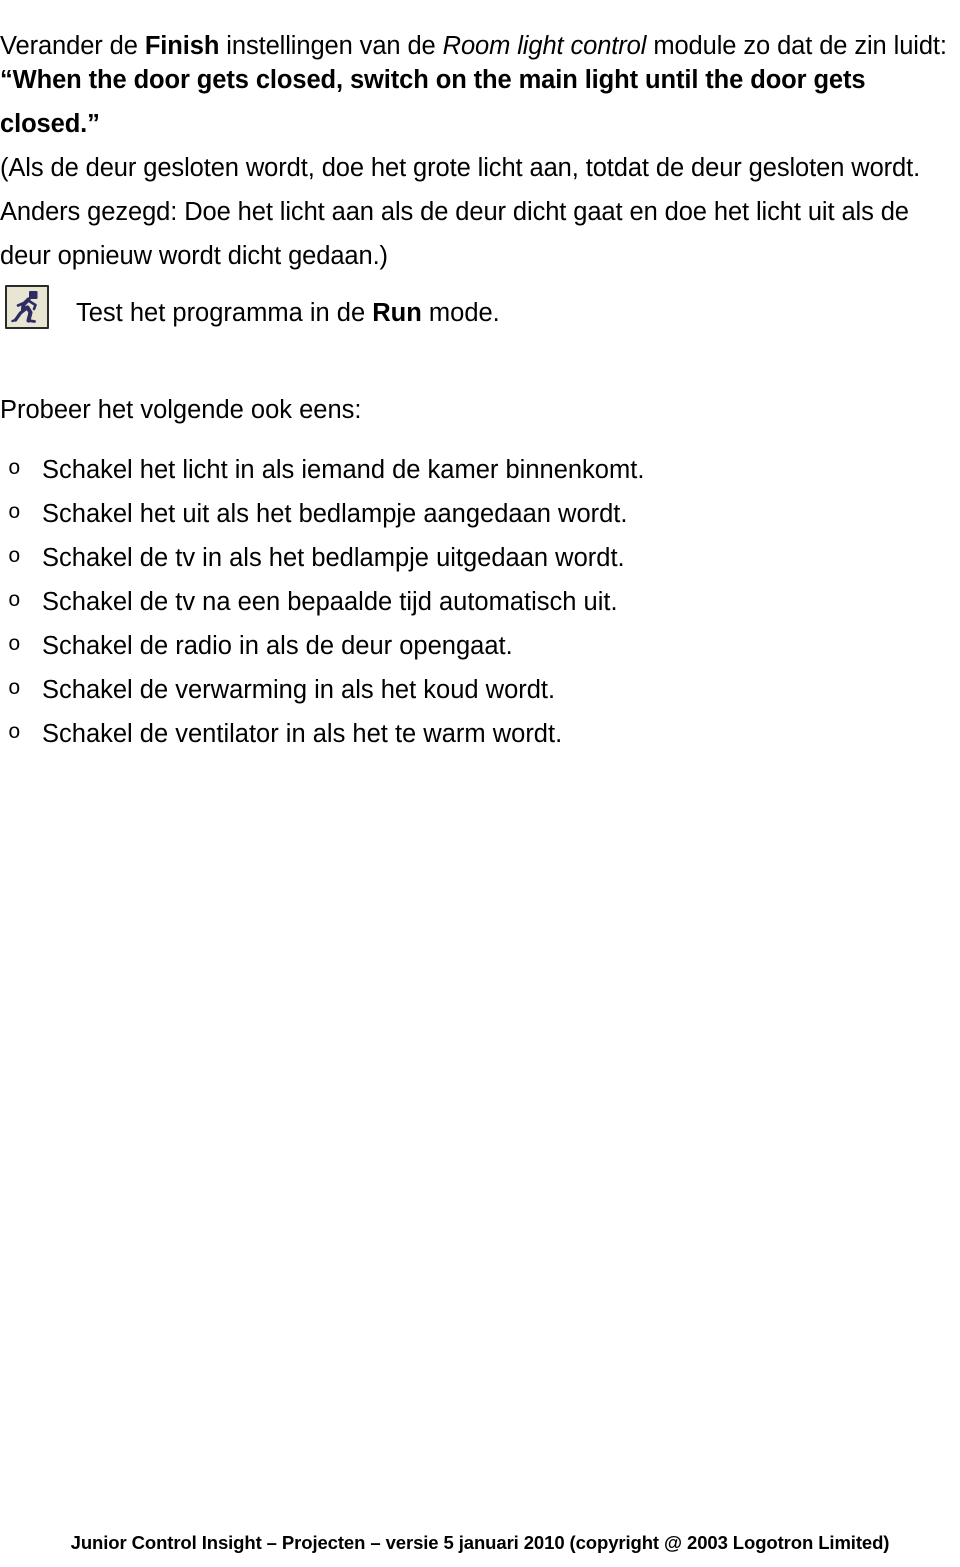 The image size is (960, 1567). What do you see at coordinates (224, 313) in the screenshot?
I see `test-text-lead: Test het programma in de` at bounding box center [224, 313].